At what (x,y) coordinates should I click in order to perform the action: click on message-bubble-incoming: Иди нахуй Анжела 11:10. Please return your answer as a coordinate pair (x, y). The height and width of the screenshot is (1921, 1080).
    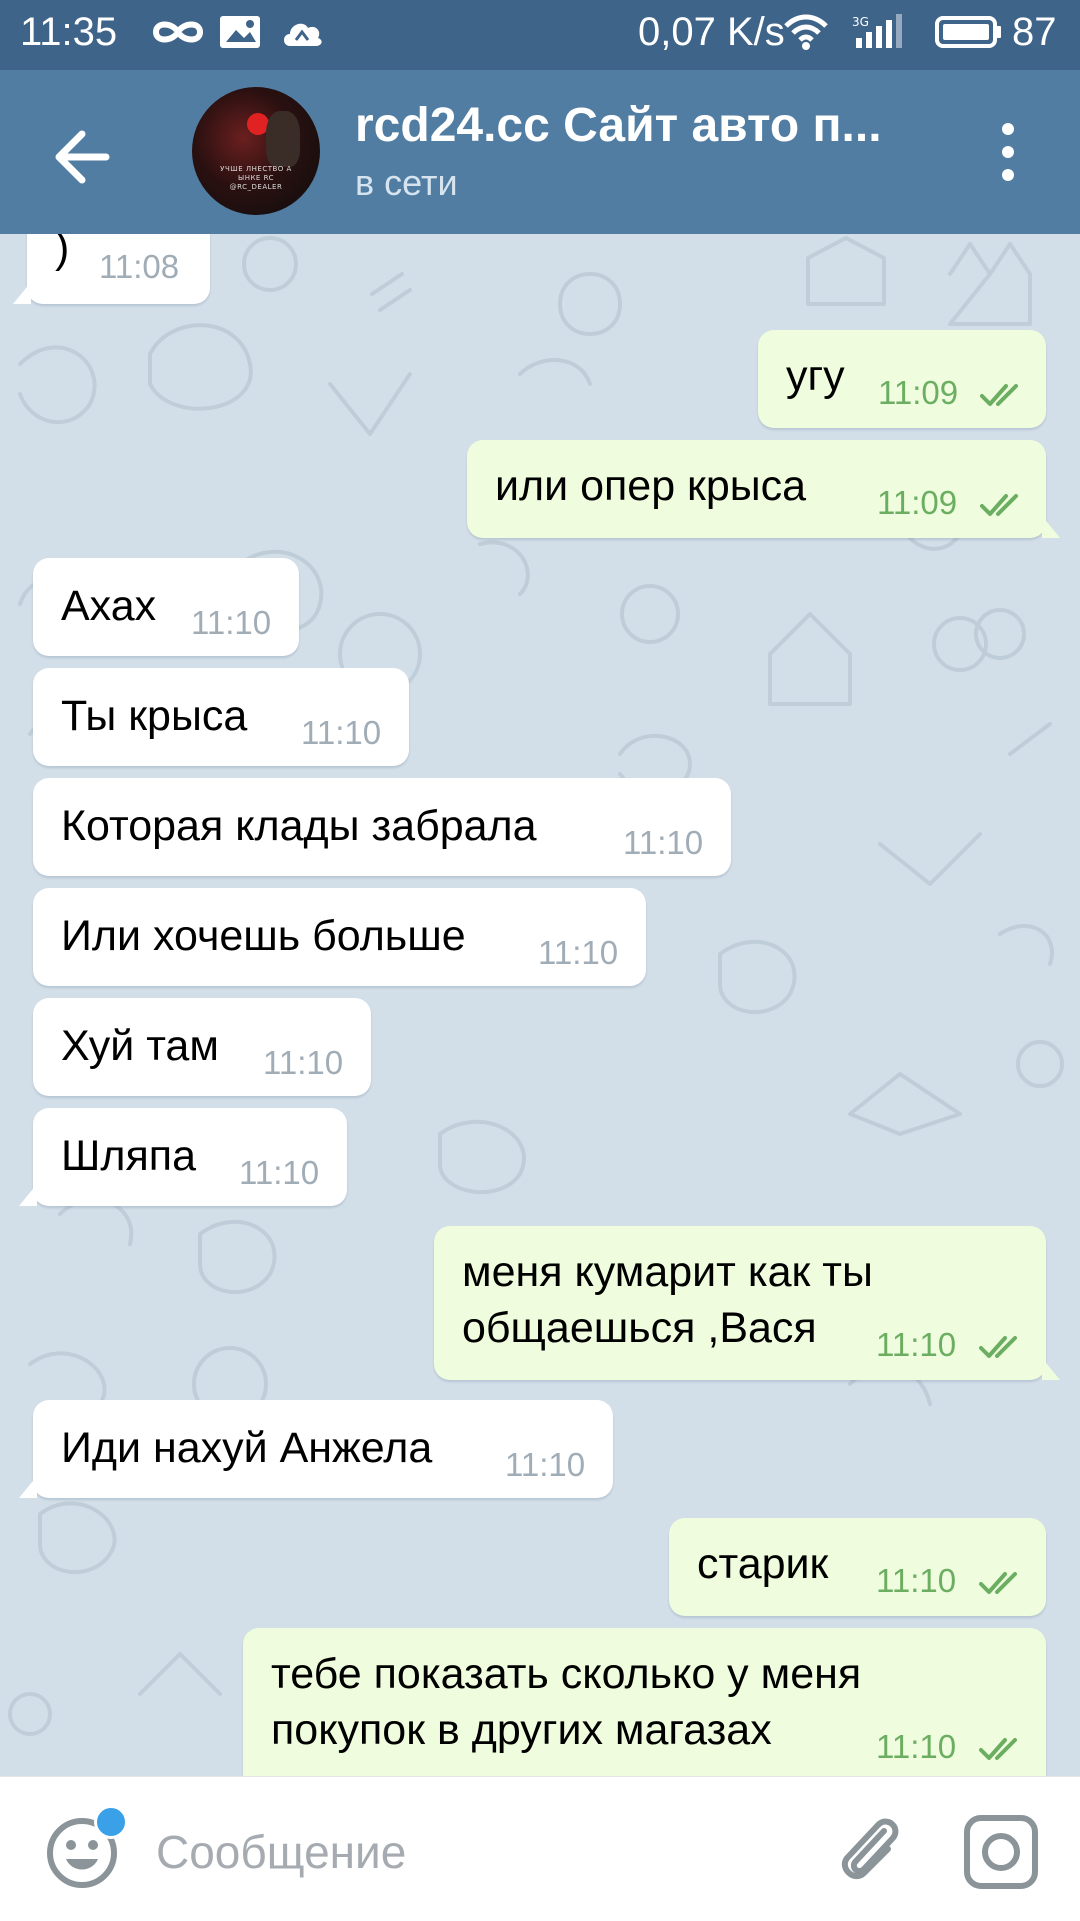
    Looking at the image, I should click on (316, 1449).